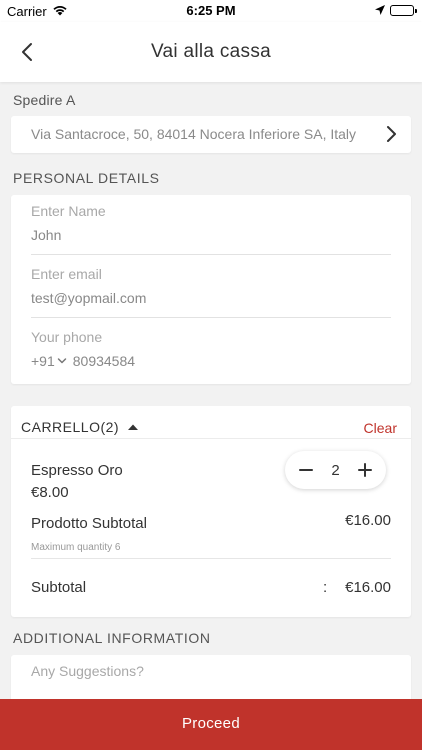 Image resolution: width=422 pixels, height=750 pixels. Describe the element at coordinates (44, 100) in the screenshot. I see `ship-to-label: Spedire A` at that location.